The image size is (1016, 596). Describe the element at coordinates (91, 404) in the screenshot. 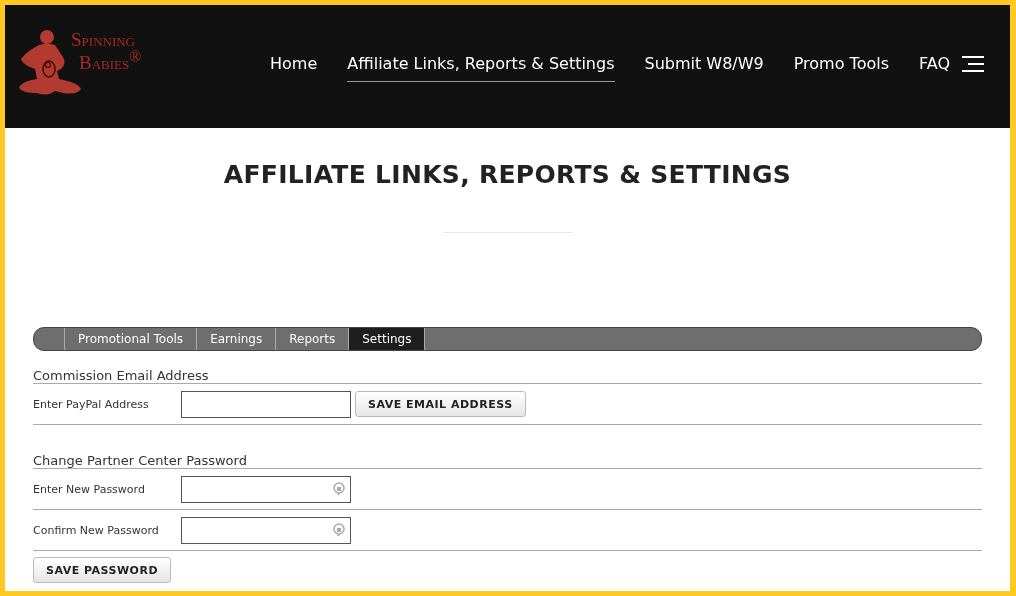

I see `field-label: Enter PayPal Address` at that location.